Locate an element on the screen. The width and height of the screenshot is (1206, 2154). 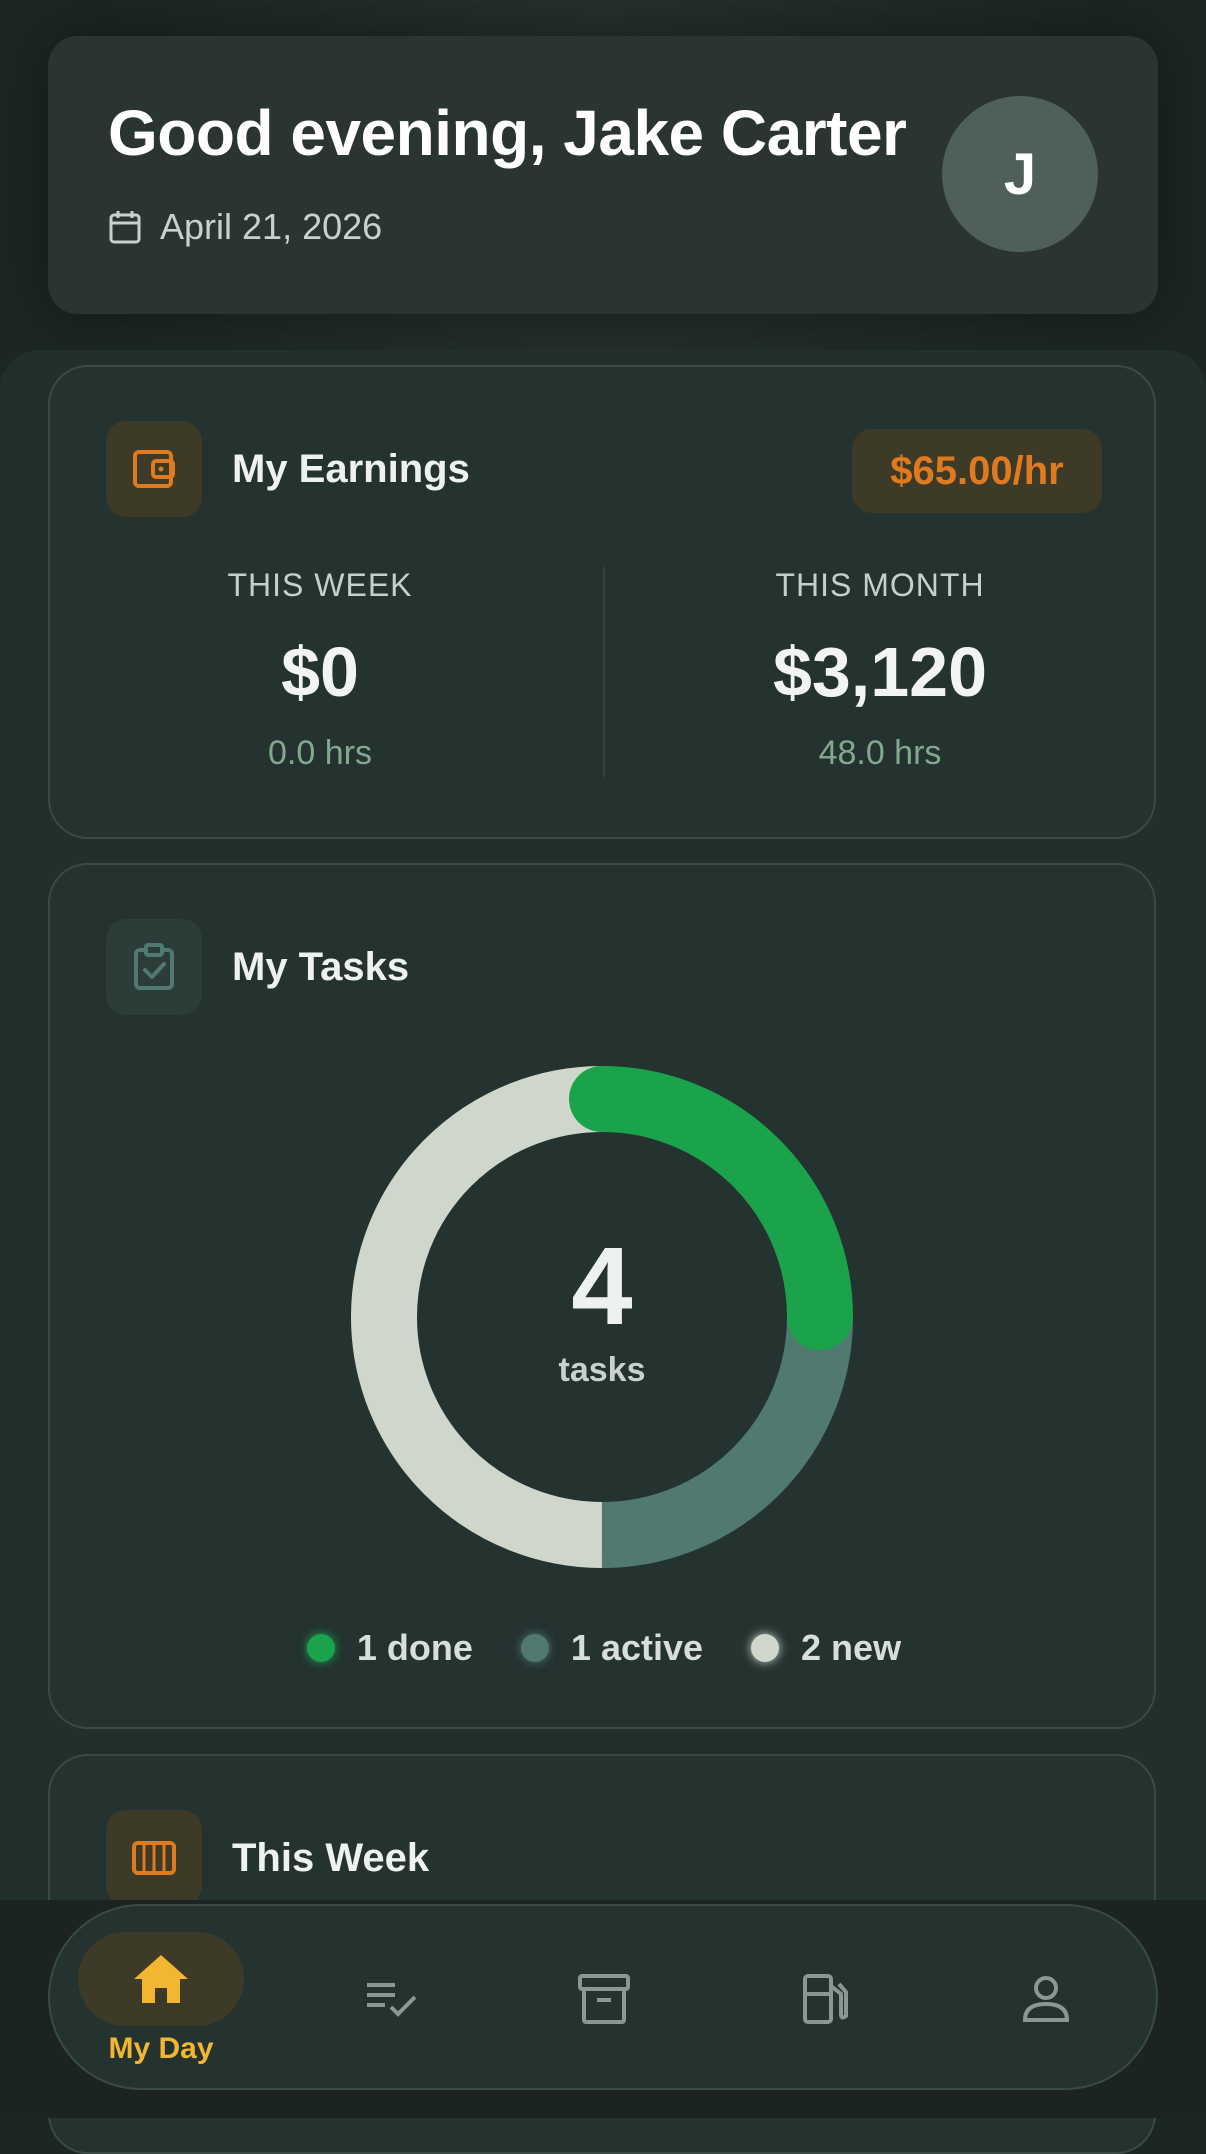
tasks-total: 4 is located at coordinates (602, 1286).